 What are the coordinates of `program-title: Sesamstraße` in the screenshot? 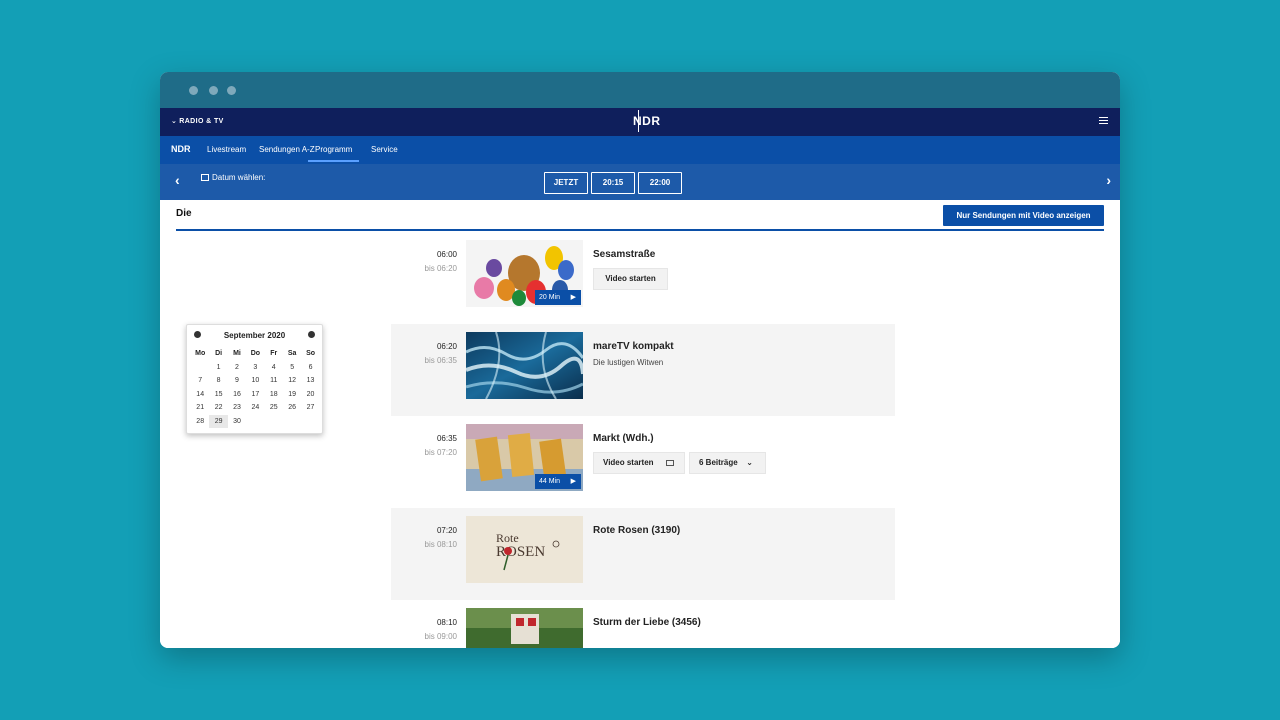 It's located at (624, 254).